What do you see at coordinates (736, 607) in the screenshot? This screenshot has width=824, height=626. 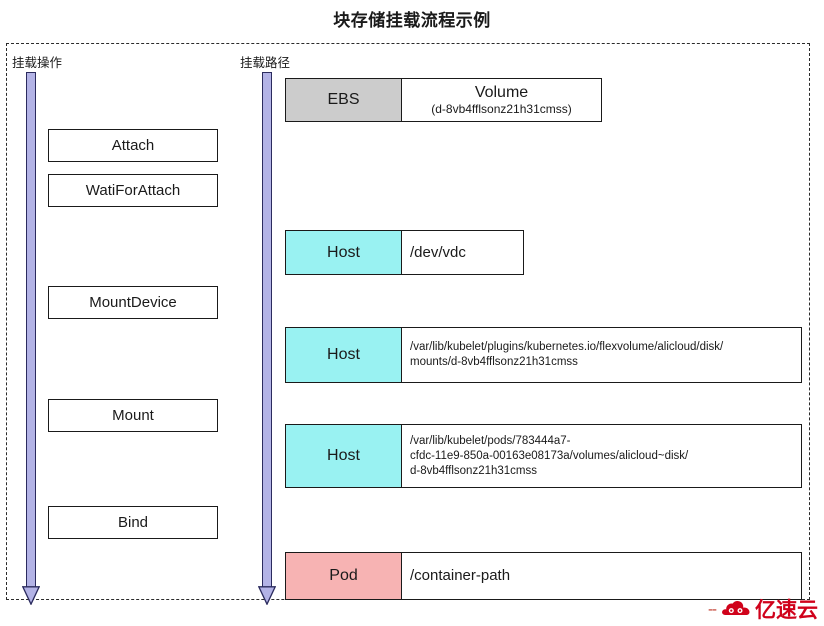 I see `cloud-logo-icon` at bounding box center [736, 607].